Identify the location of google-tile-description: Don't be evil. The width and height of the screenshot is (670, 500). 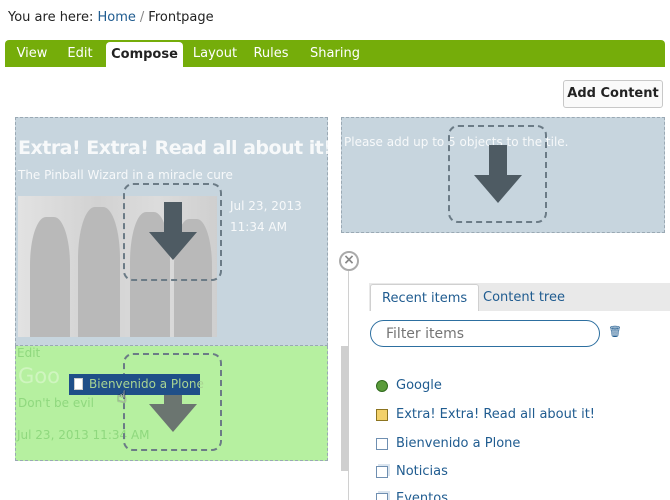
(56, 403).